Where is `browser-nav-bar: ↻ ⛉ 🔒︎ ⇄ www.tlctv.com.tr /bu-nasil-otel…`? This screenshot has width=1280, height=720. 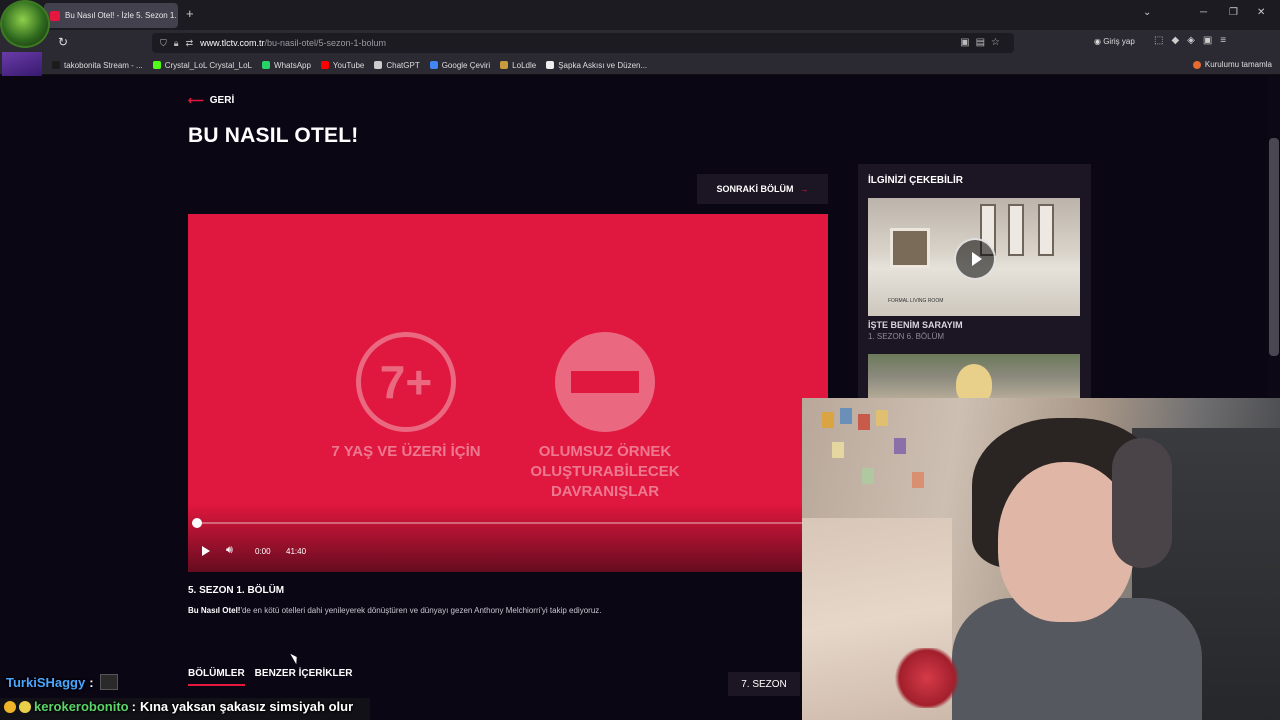 browser-nav-bar: ↻ ⛉ 🔒︎ ⇄ www.tlctv.com.tr /bu-nasil-otel… is located at coordinates (640, 43).